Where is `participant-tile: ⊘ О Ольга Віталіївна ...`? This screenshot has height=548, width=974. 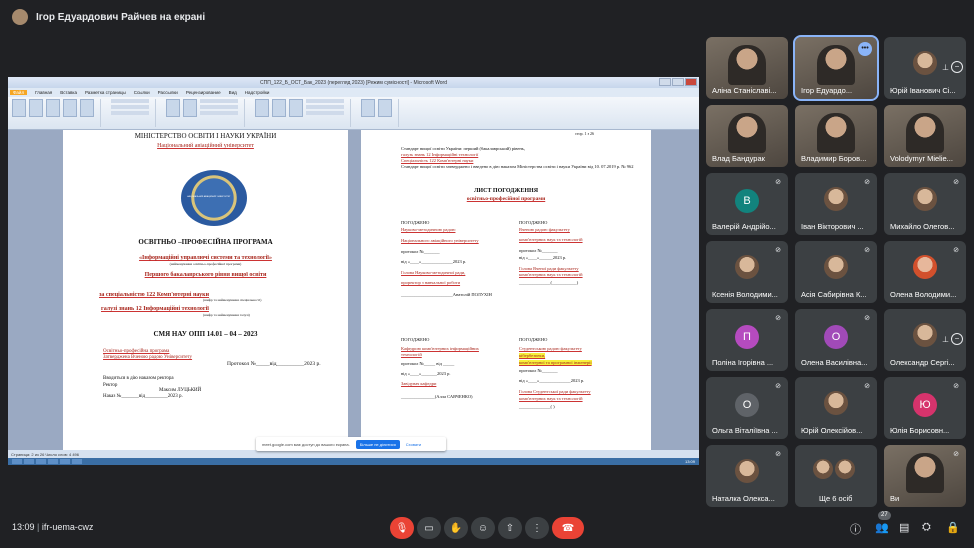 participant-tile: ⊘ О Ольга Віталіївна ... is located at coordinates (747, 408).